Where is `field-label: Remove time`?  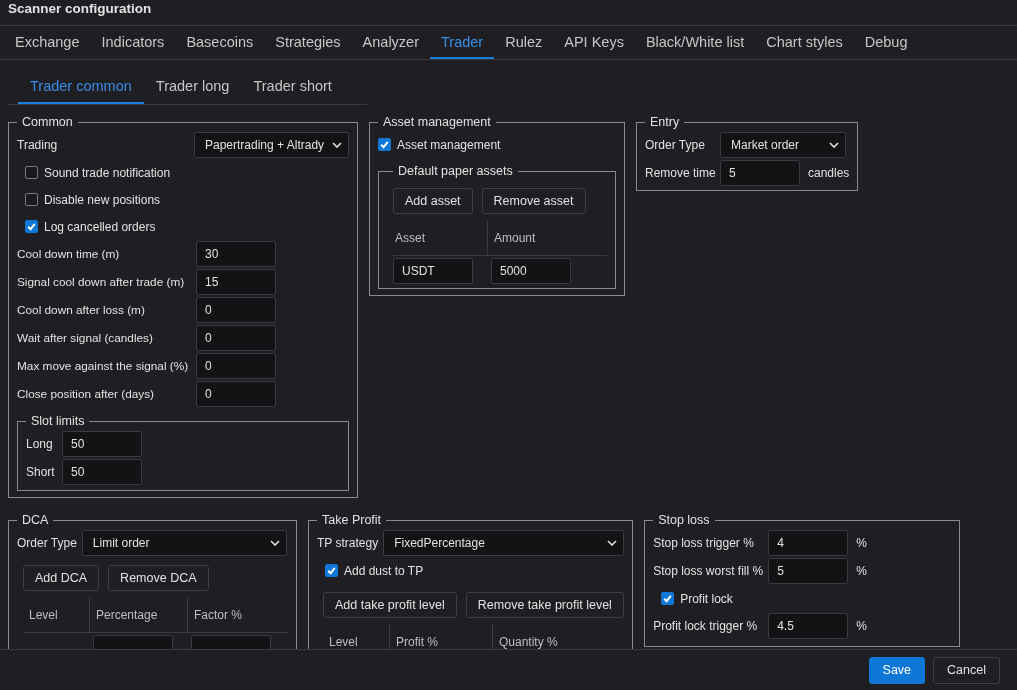
field-label: Remove time is located at coordinates (681, 173).